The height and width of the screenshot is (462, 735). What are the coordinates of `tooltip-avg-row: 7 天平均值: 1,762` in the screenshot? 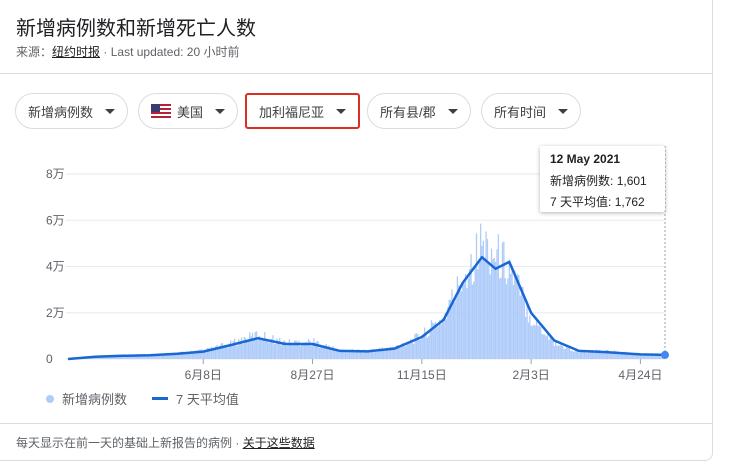 It's located at (597, 202).